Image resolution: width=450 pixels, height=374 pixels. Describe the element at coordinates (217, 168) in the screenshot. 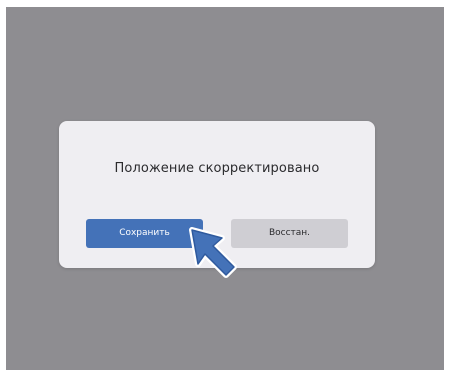

I see `dialog-message: Положение скорректировано` at that location.